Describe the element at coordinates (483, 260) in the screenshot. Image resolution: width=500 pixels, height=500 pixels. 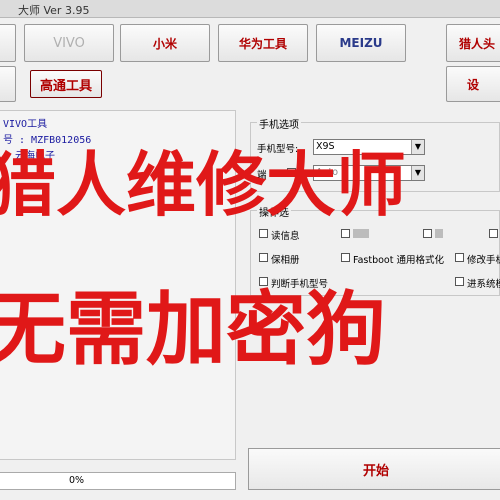
I see `option-modify-label: 修改手机` at that location.